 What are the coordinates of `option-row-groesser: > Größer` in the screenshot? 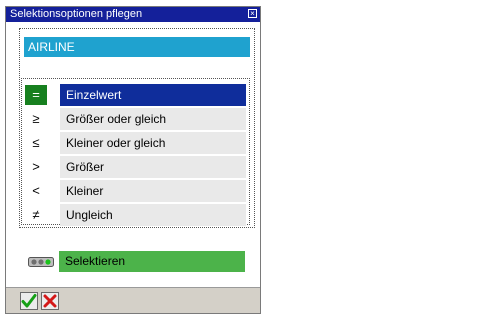 It's located at (134, 167).